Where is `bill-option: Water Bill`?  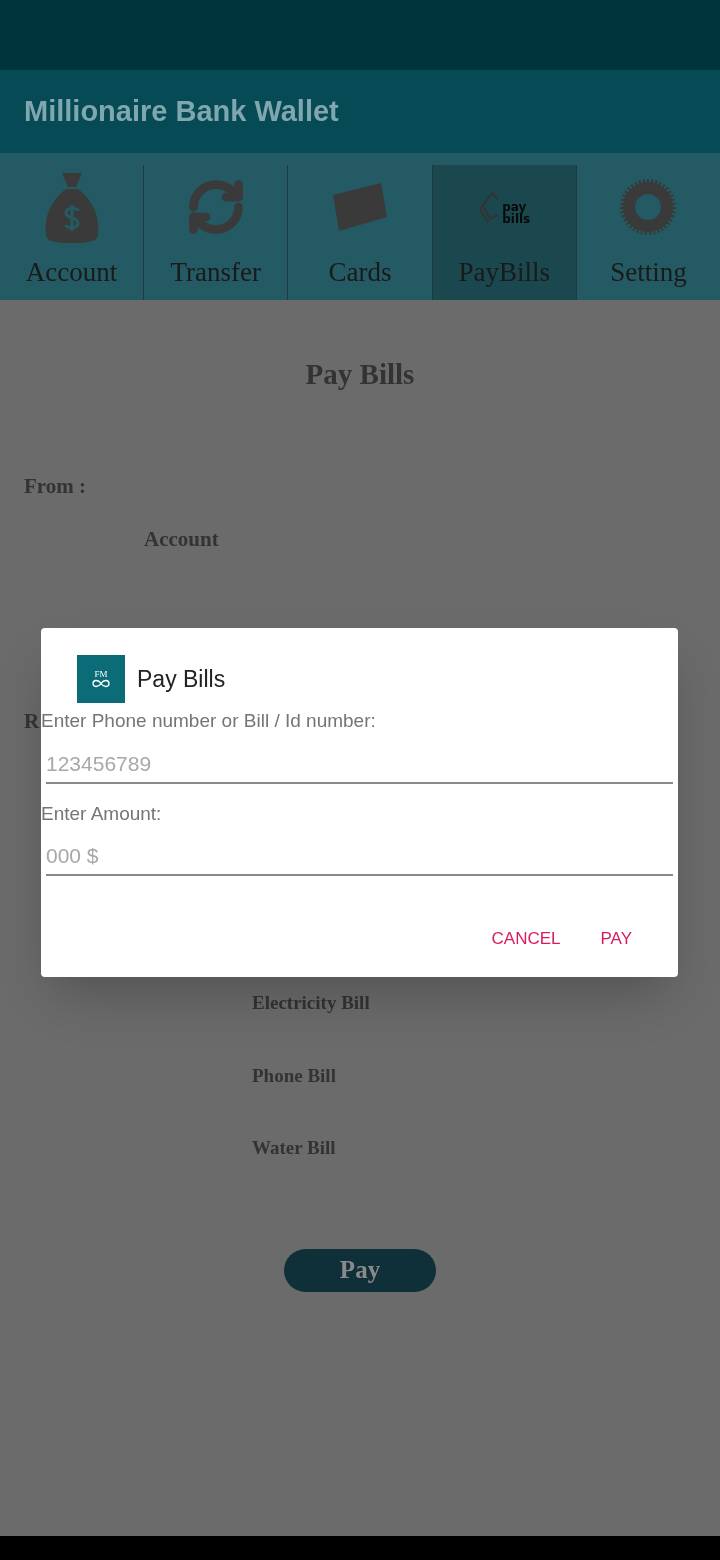 bill-option: Water Bill is located at coordinates (294, 1148).